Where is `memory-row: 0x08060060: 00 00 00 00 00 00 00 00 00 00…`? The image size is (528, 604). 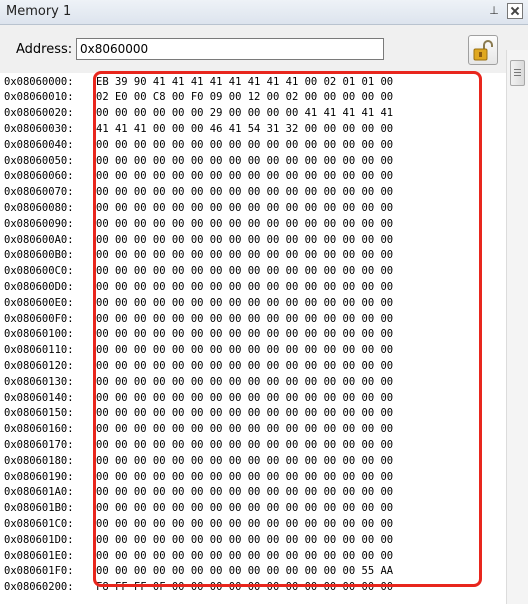 memory-row: 0x08060060: 00 00 00 00 00 00 00 00 00 00… is located at coordinates (198, 177).